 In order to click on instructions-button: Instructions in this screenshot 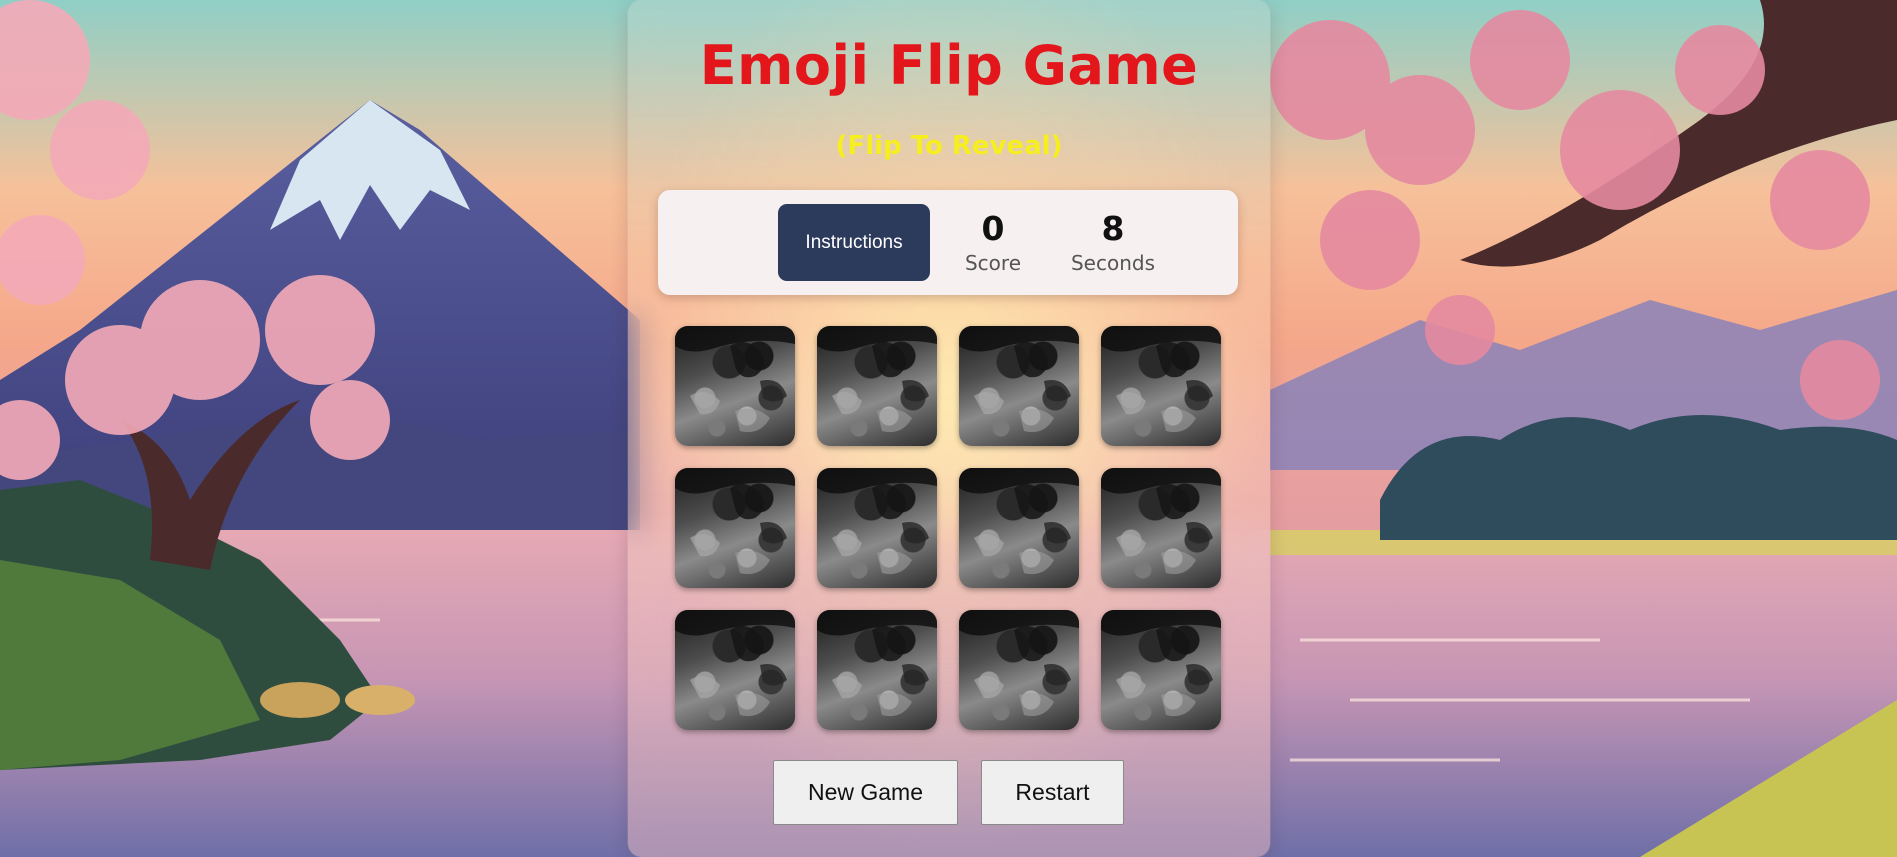, I will do `click(854, 242)`.